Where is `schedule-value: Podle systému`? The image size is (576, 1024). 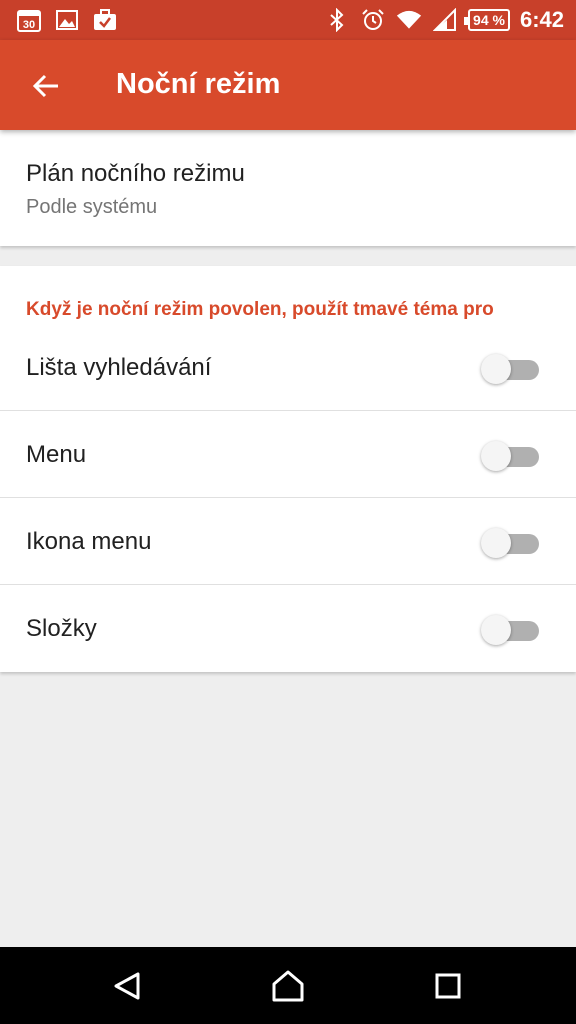
schedule-value: Podle systému is located at coordinates (92, 207).